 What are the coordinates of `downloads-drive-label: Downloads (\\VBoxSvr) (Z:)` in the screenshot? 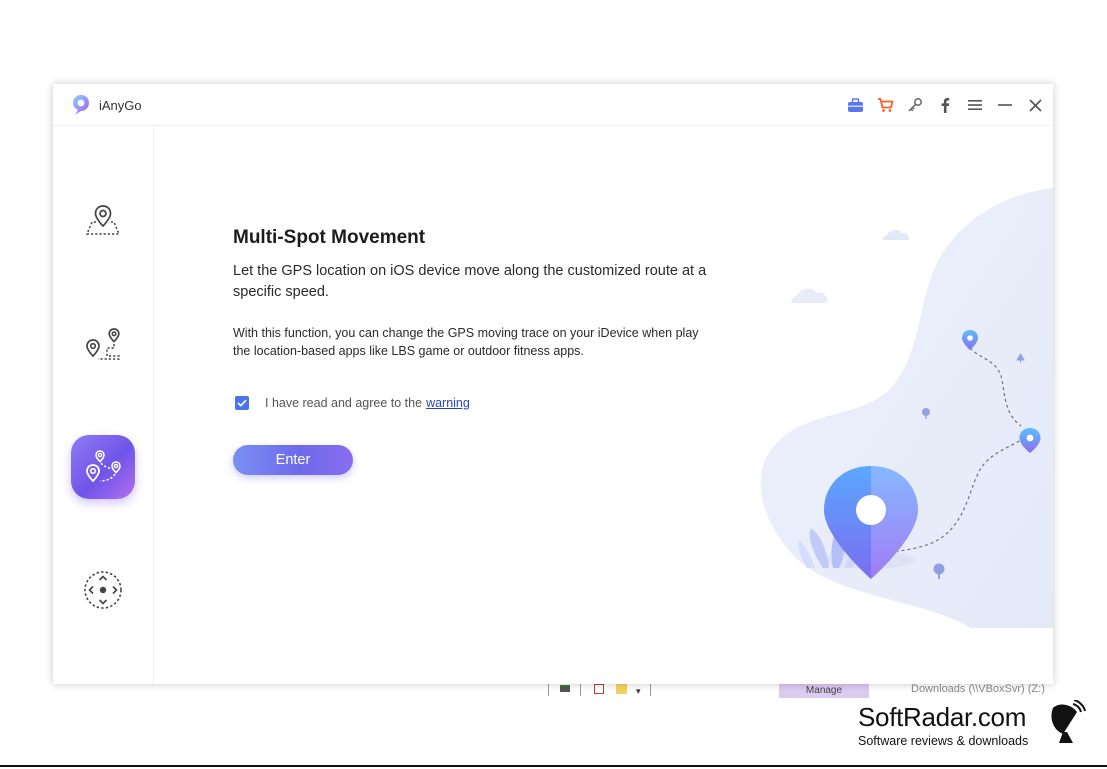 It's located at (978, 689).